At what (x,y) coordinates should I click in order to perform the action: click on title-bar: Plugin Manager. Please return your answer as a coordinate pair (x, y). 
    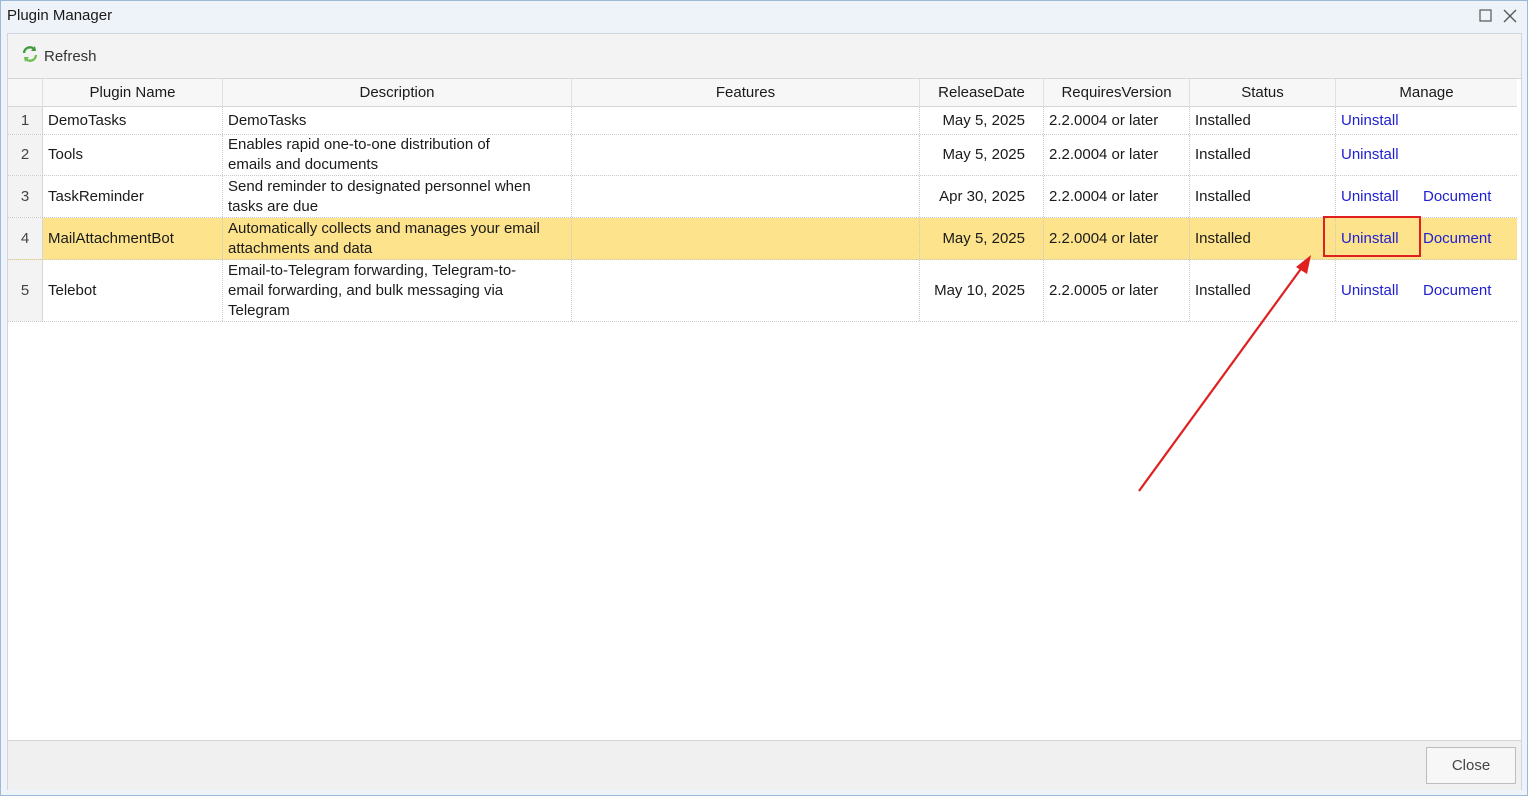
    Looking at the image, I should click on (764, 17).